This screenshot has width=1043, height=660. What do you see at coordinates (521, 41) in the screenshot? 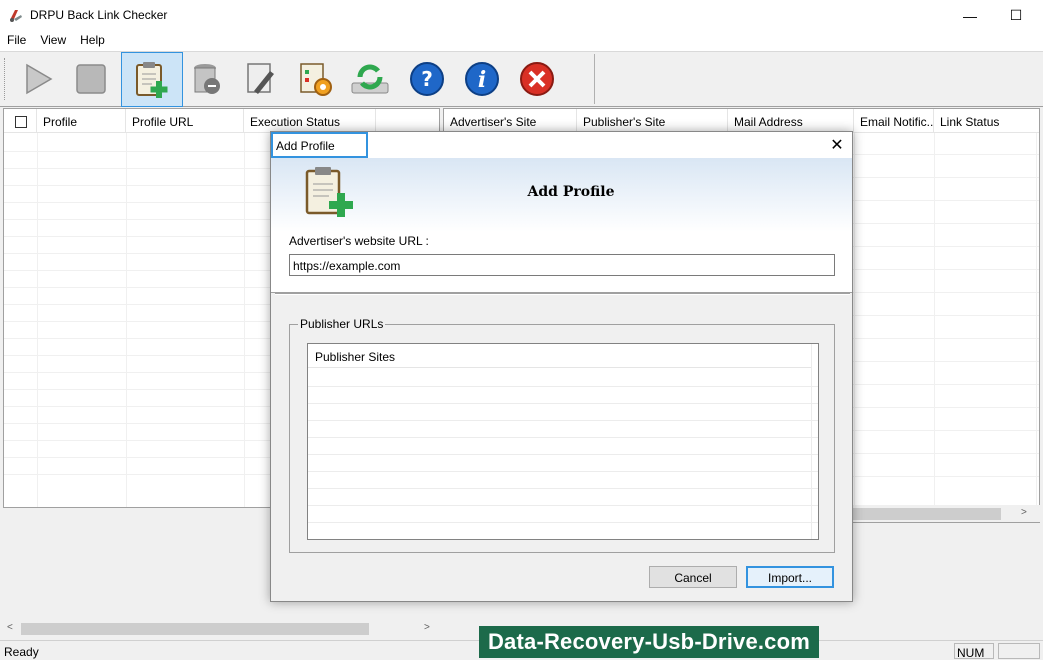
I see `menu-bar: File View Help` at bounding box center [521, 41].